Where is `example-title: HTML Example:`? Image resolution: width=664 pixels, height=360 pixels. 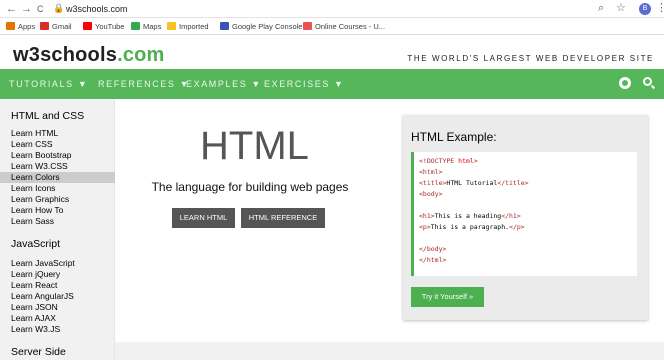
example-title: HTML Example: is located at coordinates (454, 137).